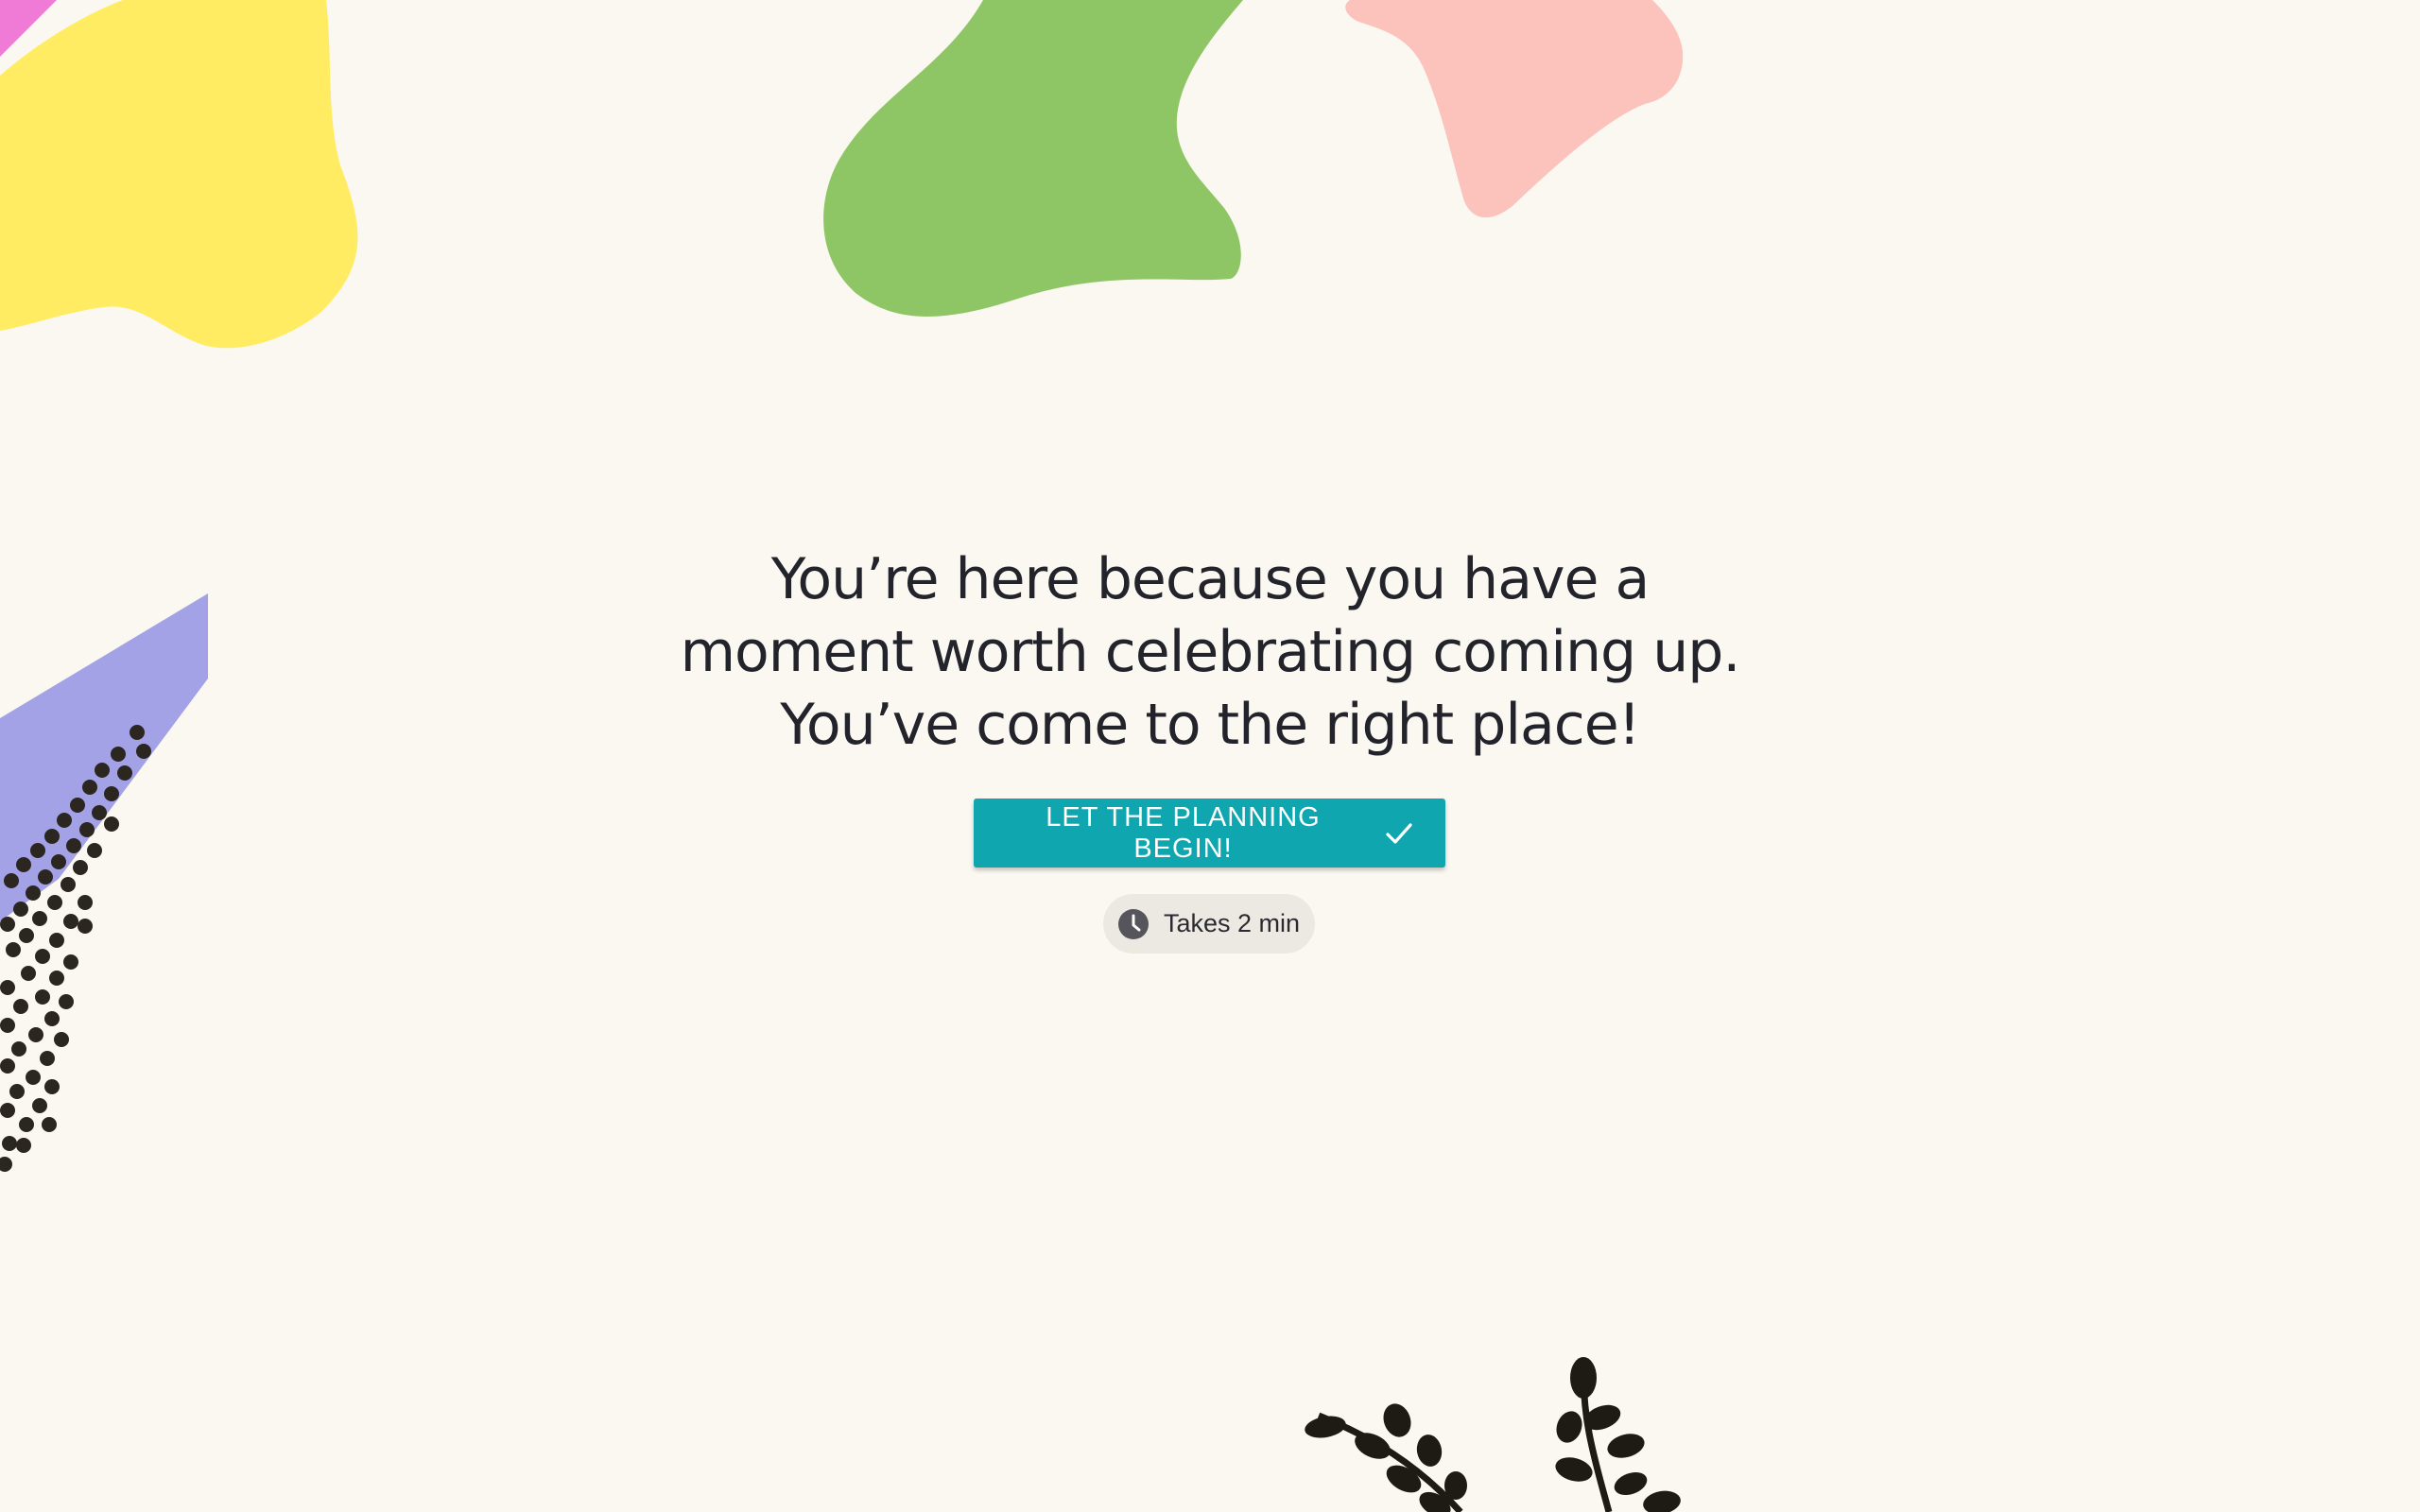 This screenshot has width=2420, height=1512. I want to click on clock-icon, so click(1133, 923).